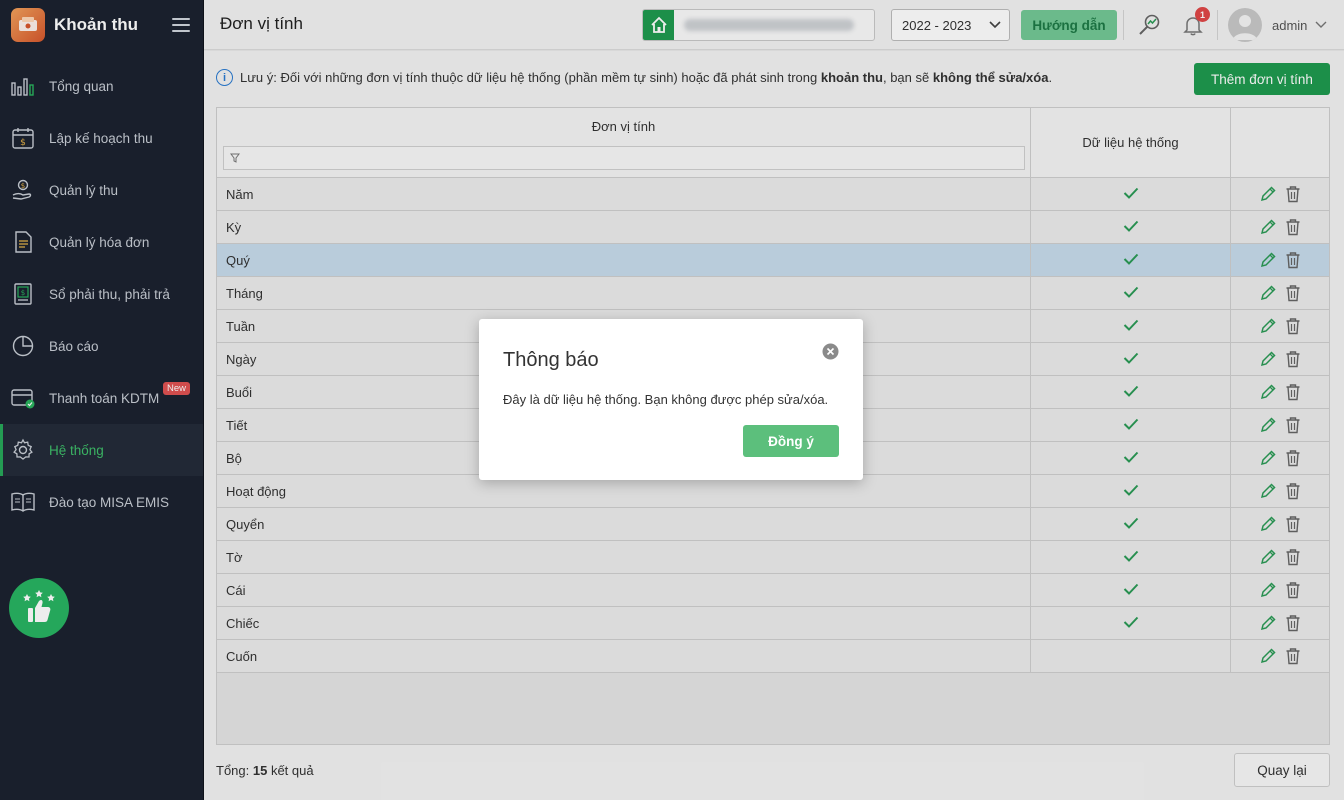 Image resolution: width=1344 pixels, height=800 pixels. What do you see at coordinates (551, 360) in the screenshot?
I see `dialog-title: Thông báo` at bounding box center [551, 360].